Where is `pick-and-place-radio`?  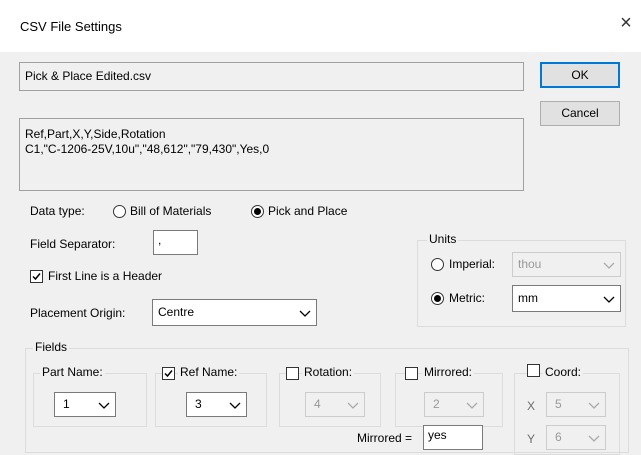 pick-and-place-radio is located at coordinates (257, 211).